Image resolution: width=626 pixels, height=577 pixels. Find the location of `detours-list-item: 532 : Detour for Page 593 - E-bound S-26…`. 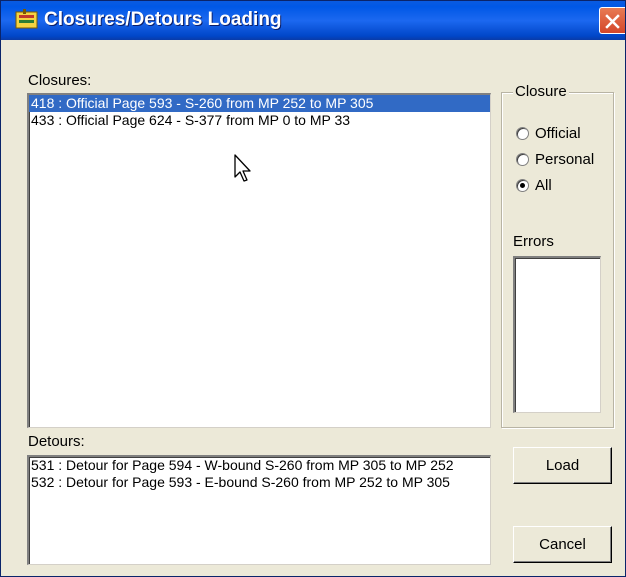

detours-list-item: 532 : Detour for Page 593 - E-bound S-26… is located at coordinates (259, 482).